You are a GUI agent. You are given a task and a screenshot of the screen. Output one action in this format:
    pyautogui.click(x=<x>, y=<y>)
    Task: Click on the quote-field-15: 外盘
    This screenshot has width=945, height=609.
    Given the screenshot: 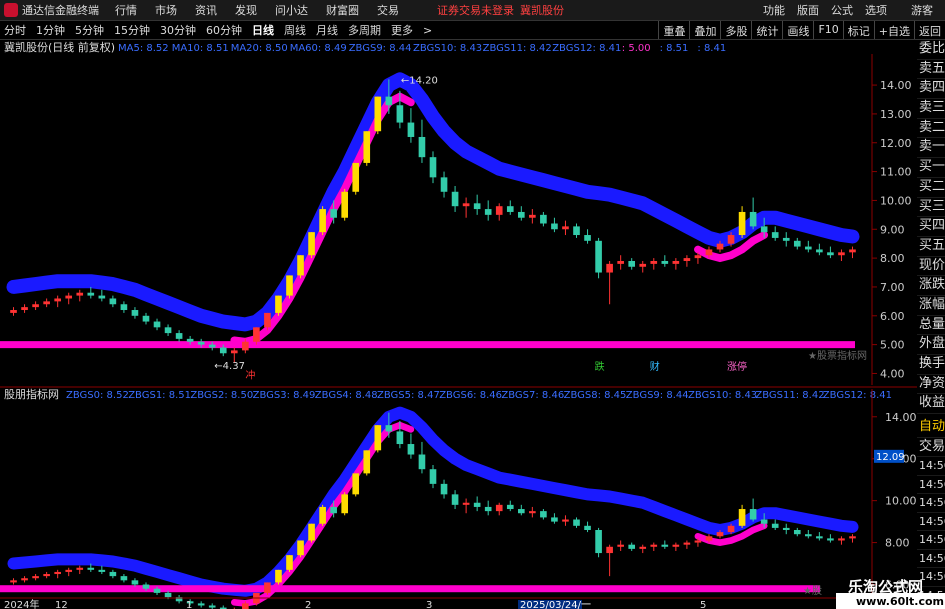 What is the action you would take?
    pyautogui.click(x=931, y=345)
    